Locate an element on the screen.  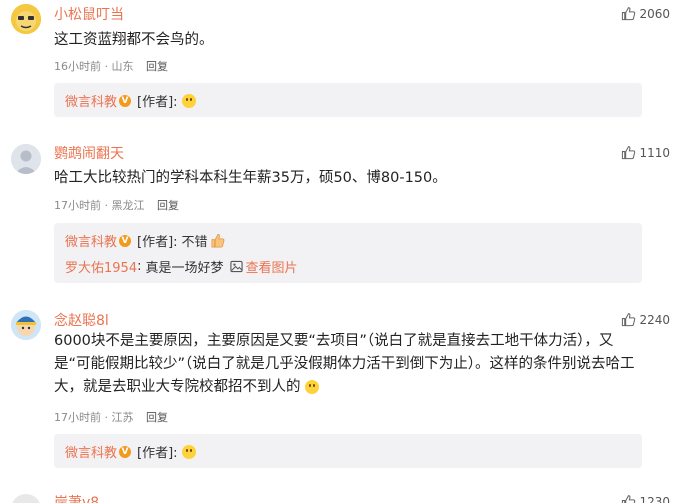
comment-text: 哈工大比较热门的学科本科生年薪35万，硕50、博80-150。 is located at coordinates (250, 178).